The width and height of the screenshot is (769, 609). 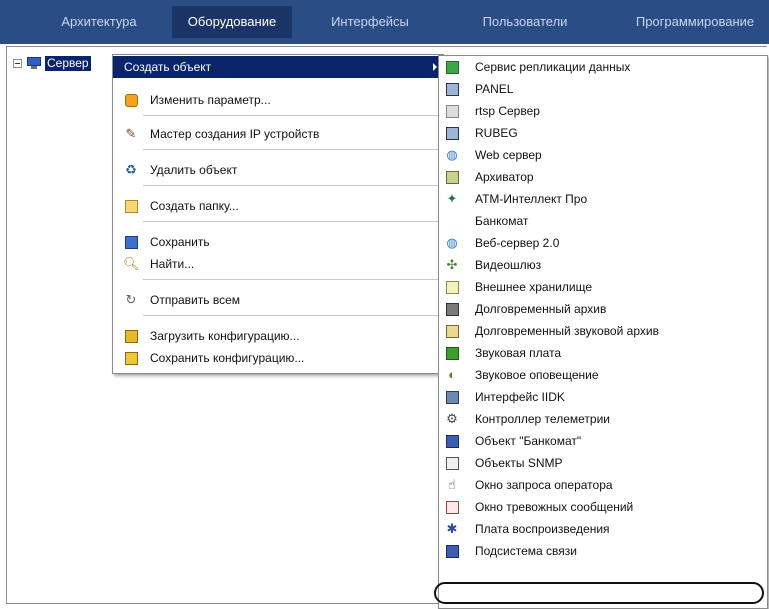 I want to click on menu-item-create-object: Создать объект, so click(x=278, y=67).